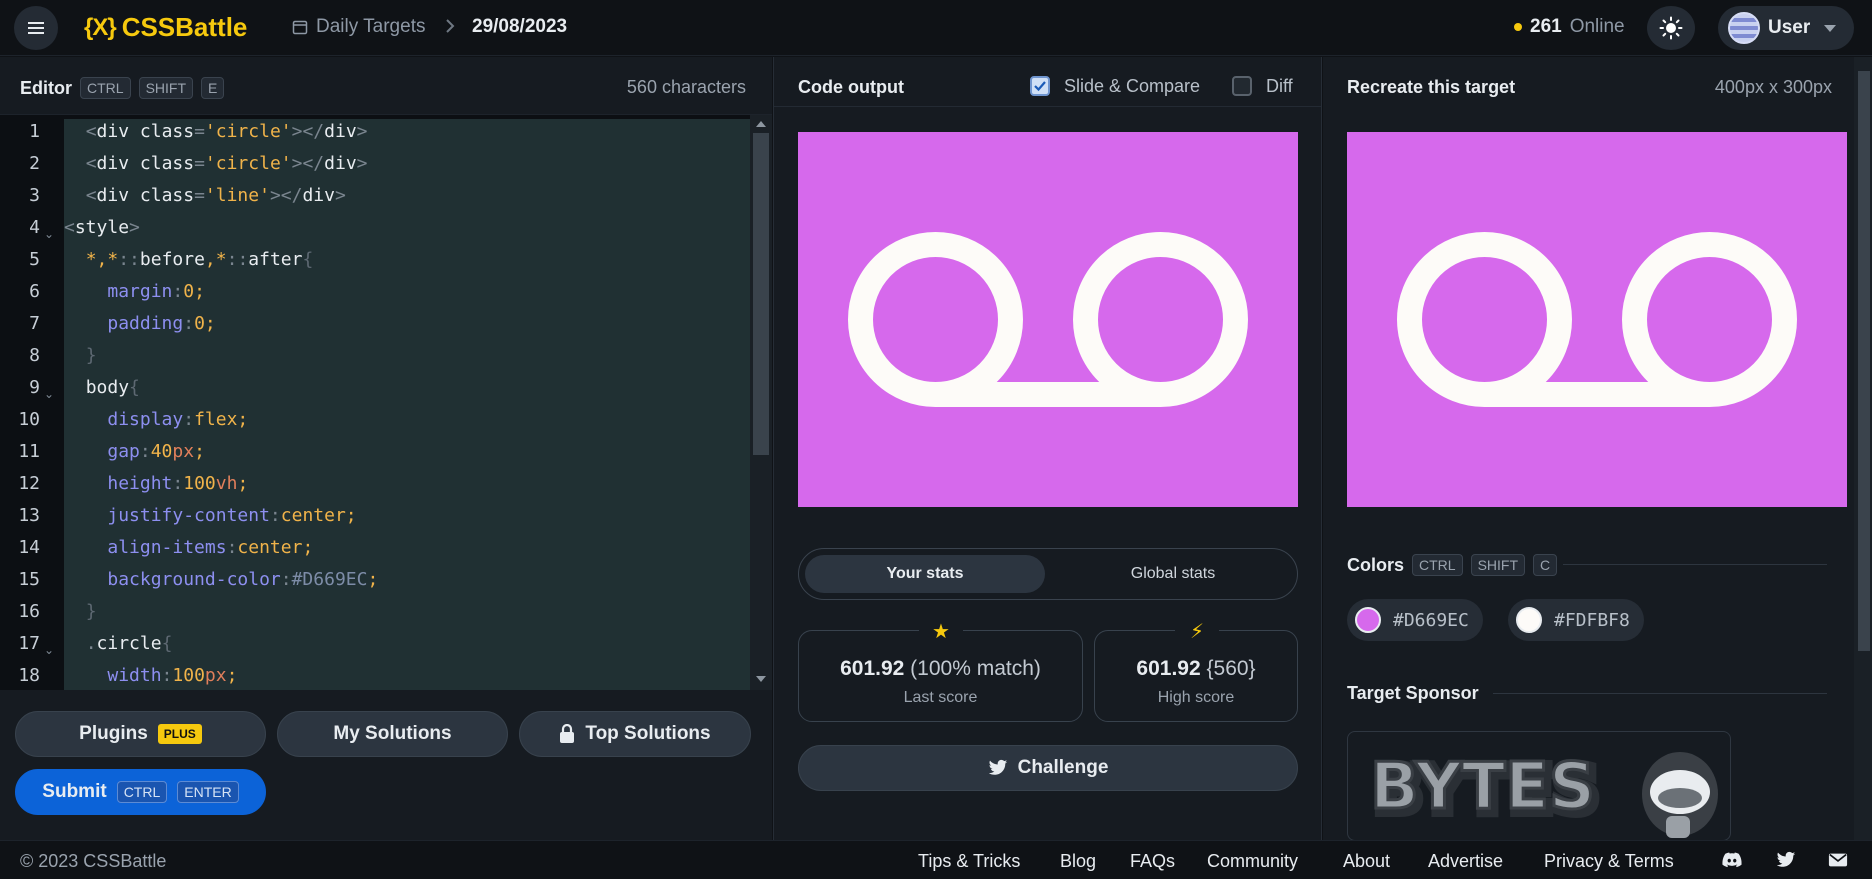  I want to click on copyright: © 2023 CSSBattle, so click(93, 861).